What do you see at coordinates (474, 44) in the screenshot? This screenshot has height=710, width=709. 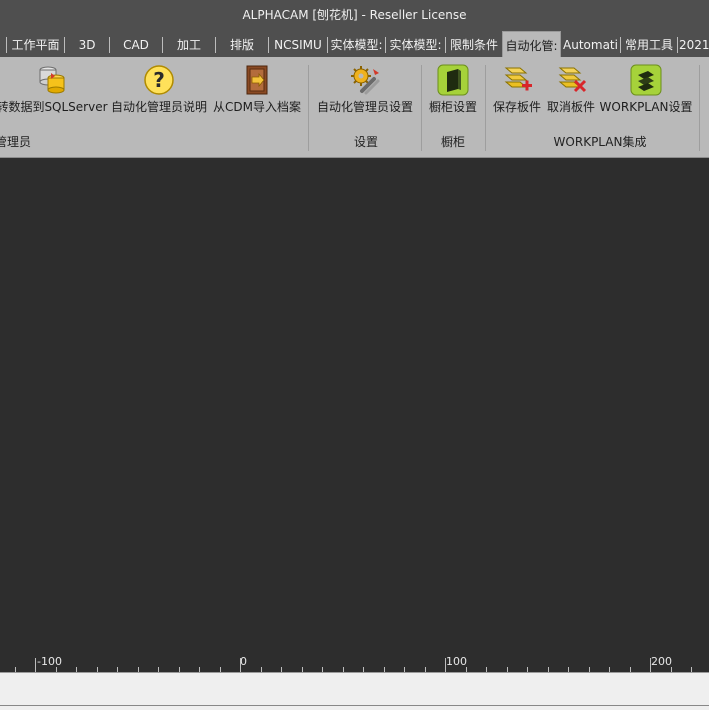 I see `tab-constraints: 限制条件` at bounding box center [474, 44].